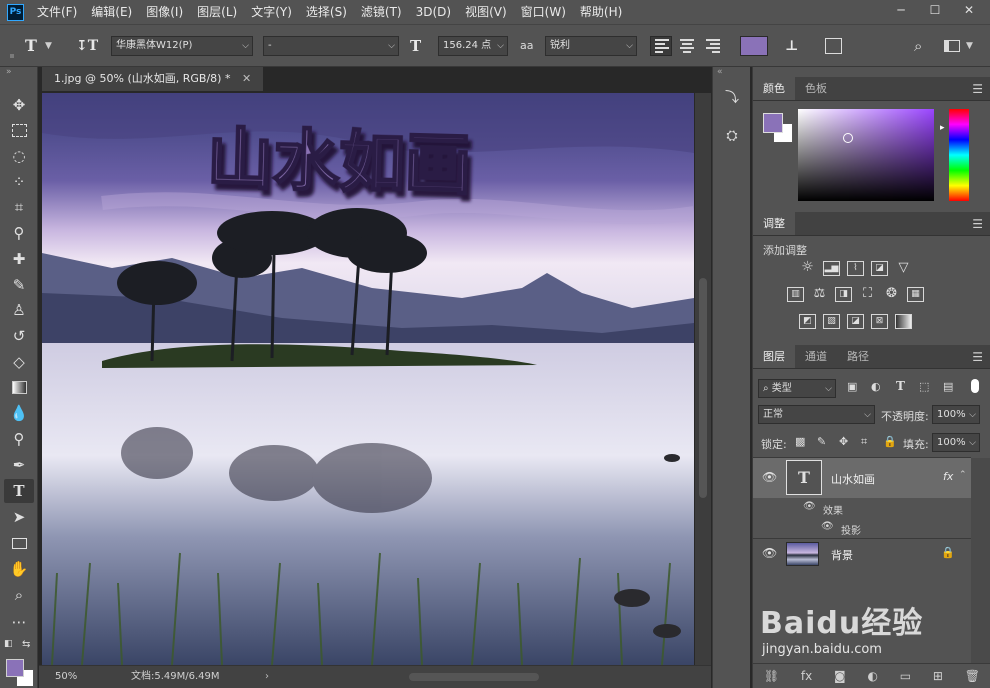  Describe the element at coordinates (842, 555) in the screenshot. I see `layer-name: 背景` at that location.